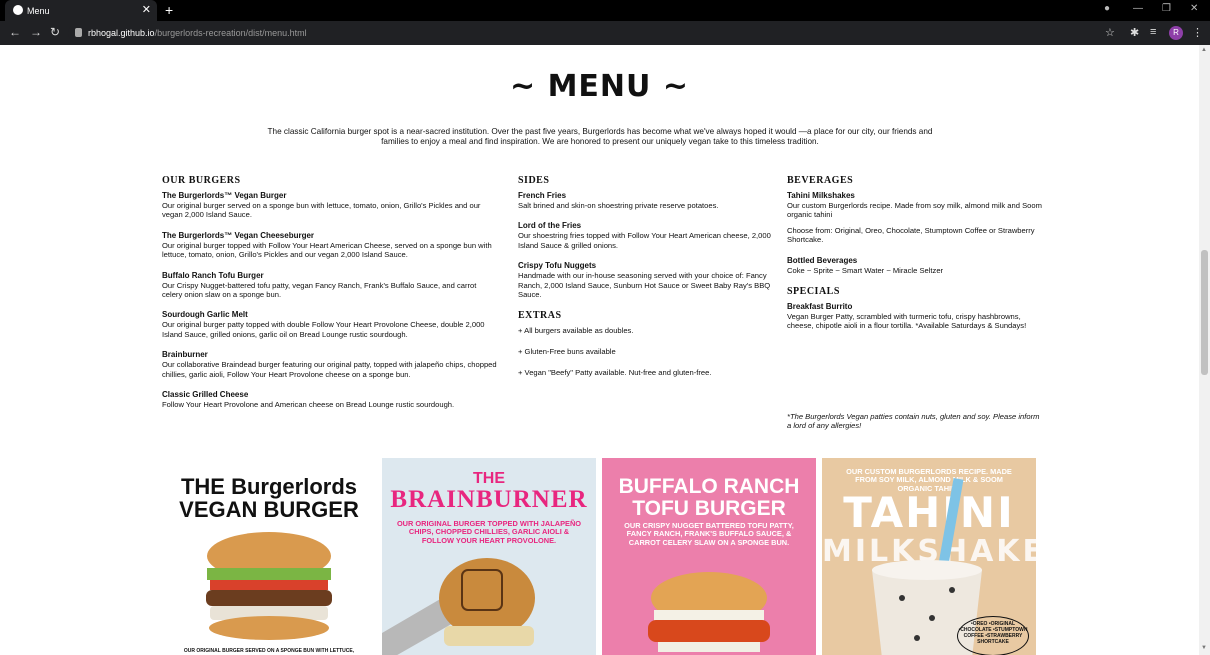 Image resolution: width=1210 pixels, height=655 pixels. What do you see at coordinates (1107, 8) in the screenshot?
I see `media-icon: ●` at bounding box center [1107, 8].